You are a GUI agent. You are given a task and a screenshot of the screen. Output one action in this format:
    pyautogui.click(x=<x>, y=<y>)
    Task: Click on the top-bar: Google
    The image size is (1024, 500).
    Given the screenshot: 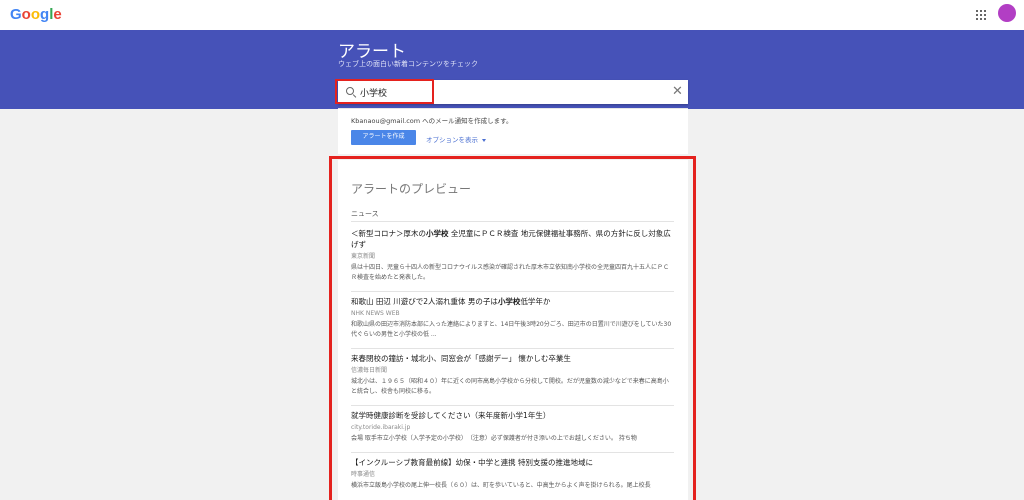 What is the action you would take?
    pyautogui.click(x=512, y=15)
    